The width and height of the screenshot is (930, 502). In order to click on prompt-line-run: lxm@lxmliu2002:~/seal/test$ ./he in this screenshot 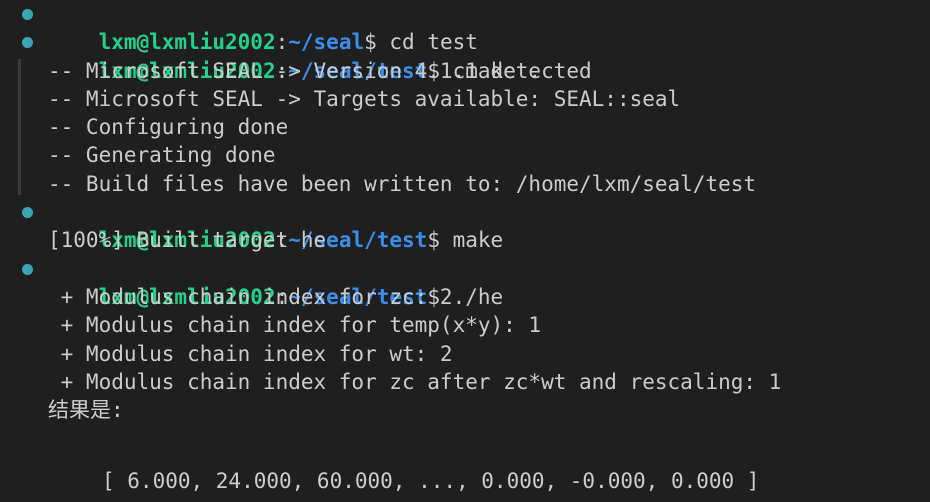, I will do `click(465, 282)`.